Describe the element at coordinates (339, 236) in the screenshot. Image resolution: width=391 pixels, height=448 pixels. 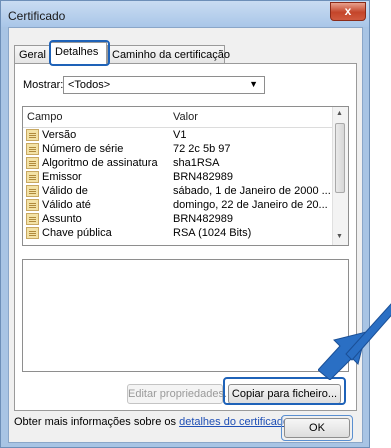
I see `scroll-down-icon: ▼` at that location.